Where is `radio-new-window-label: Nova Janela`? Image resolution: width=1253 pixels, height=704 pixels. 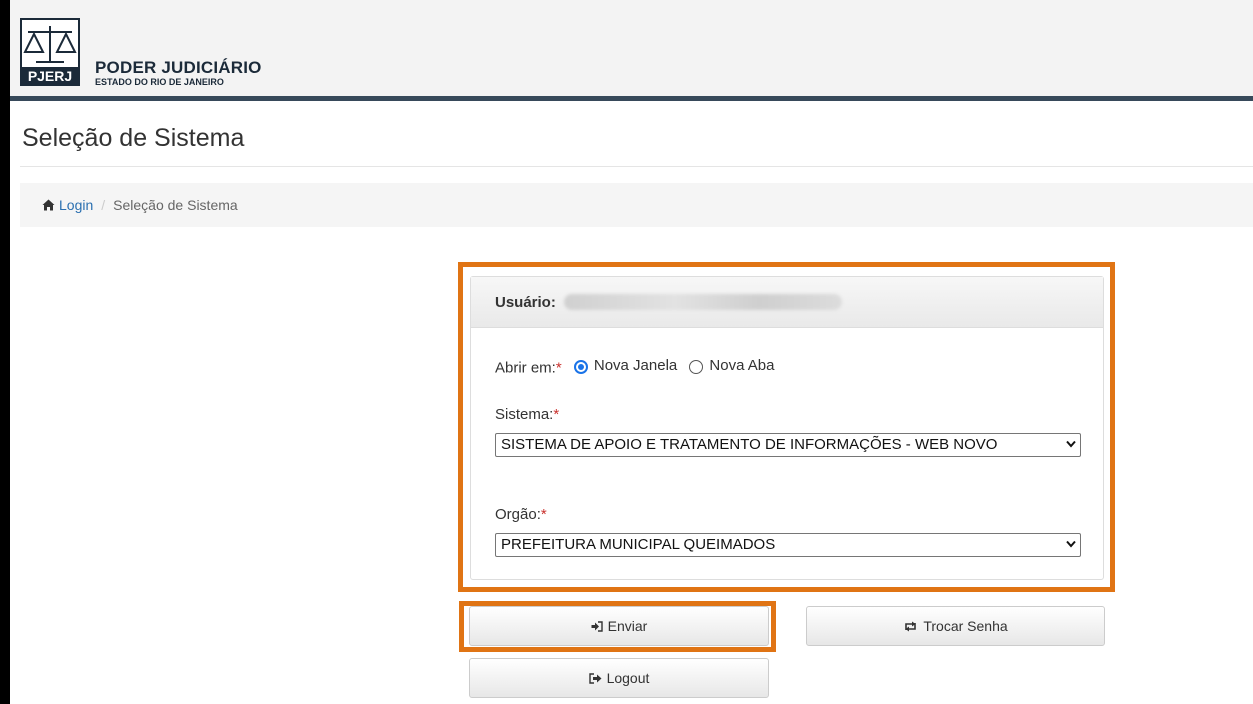 radio-new-window-label: Nova Janela is located at coordinates (635, 365).